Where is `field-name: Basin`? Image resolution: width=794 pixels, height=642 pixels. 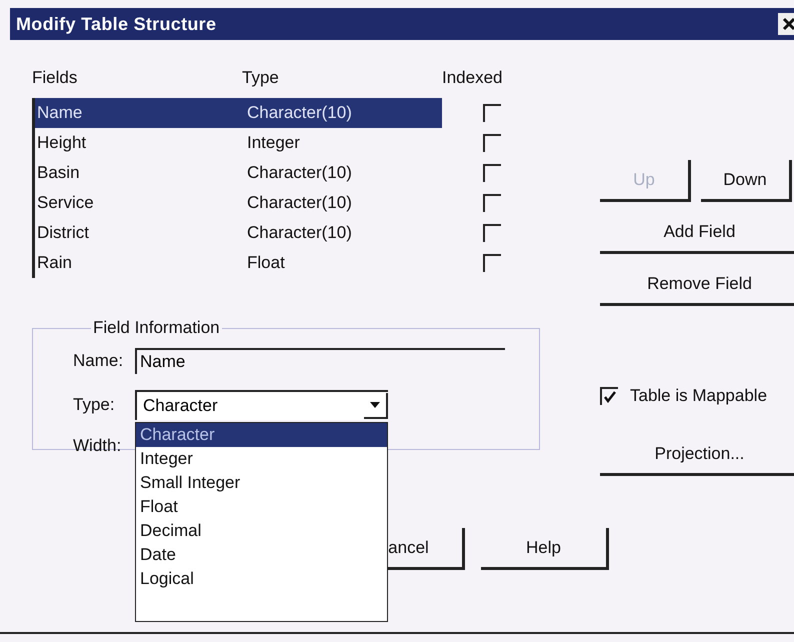 field-name: Basin is located at coordinates (59, 173).